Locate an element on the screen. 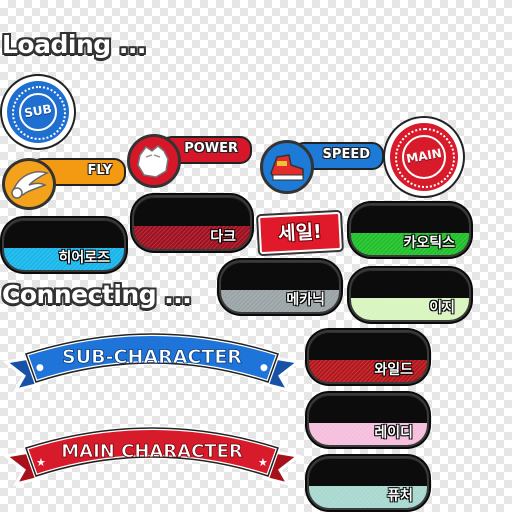 This screenshot has width=512, height=512. tag-power-label: POWER is located at coordinates (211, 148).